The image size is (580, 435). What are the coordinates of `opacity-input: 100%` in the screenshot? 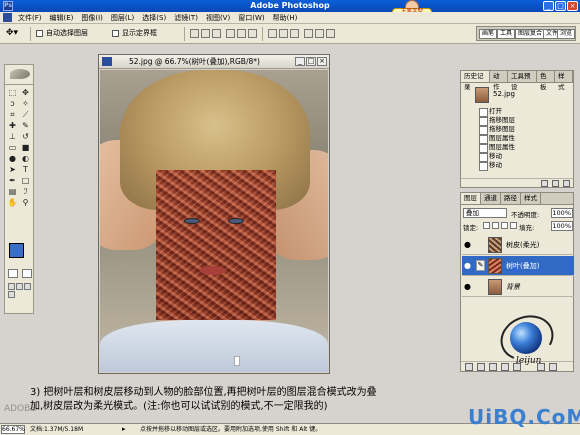 It's located at (562, 213).